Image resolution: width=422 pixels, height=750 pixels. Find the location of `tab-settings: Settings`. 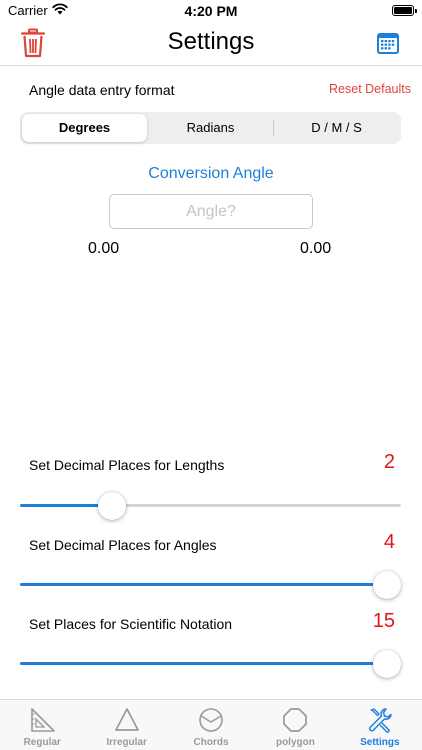

tab-settings: Settings is located at coordinates (380, 725).